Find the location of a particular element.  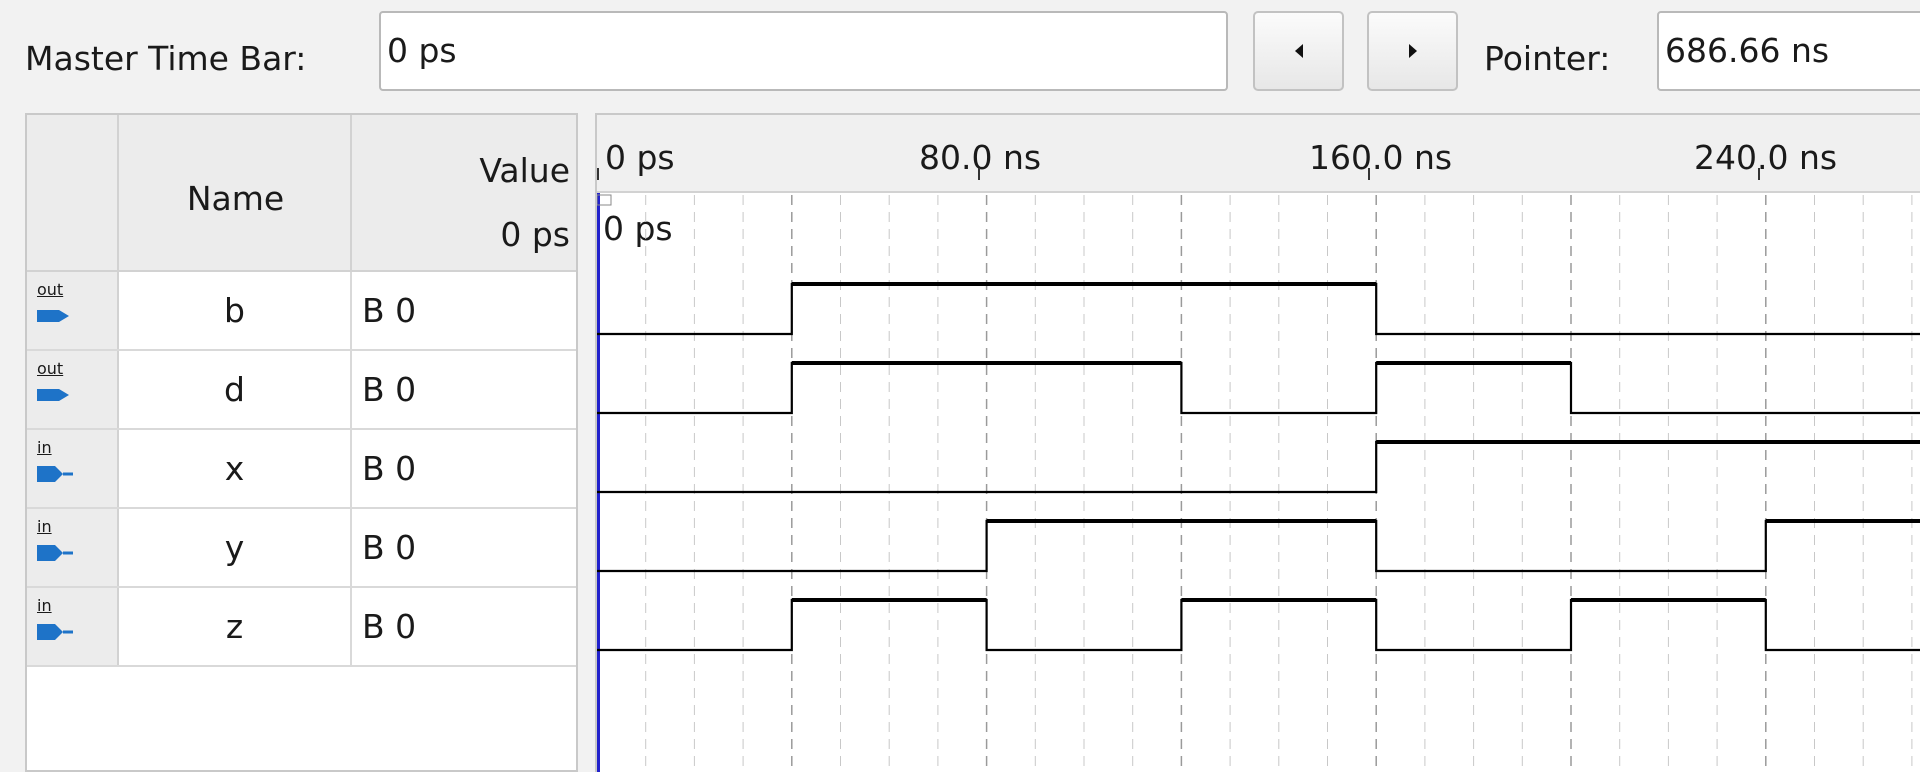

header-name: Name is located at coordinates (235, 193).